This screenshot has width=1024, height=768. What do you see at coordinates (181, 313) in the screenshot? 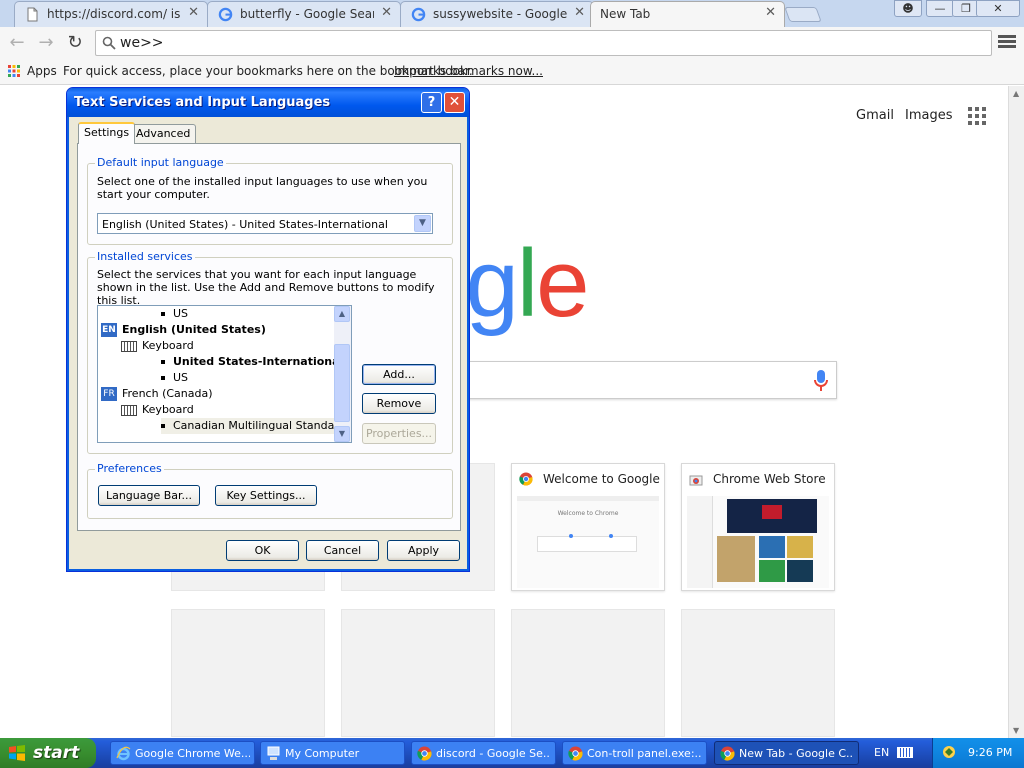
I see `tree-item-label: US` at bounding box center [181, 313].